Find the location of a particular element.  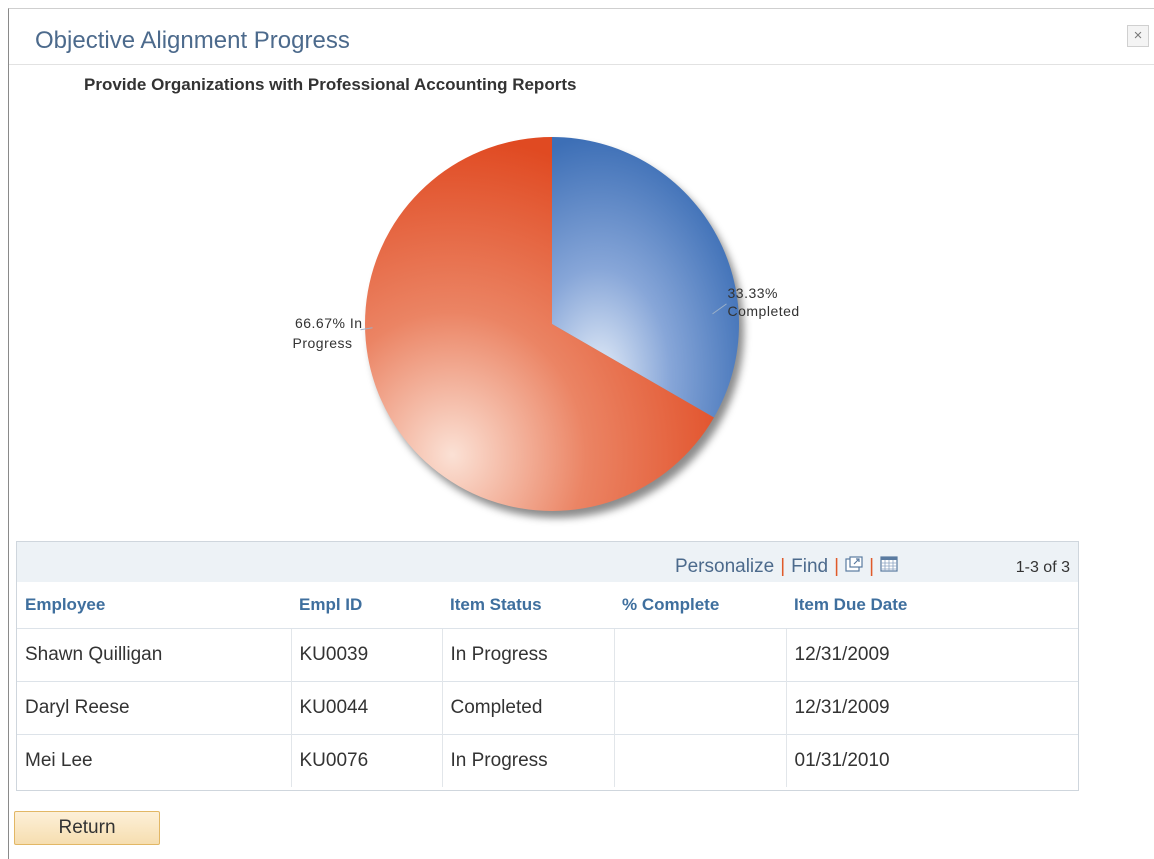

cell-empl-id: KU0044 is located at coordinates (367, 708).